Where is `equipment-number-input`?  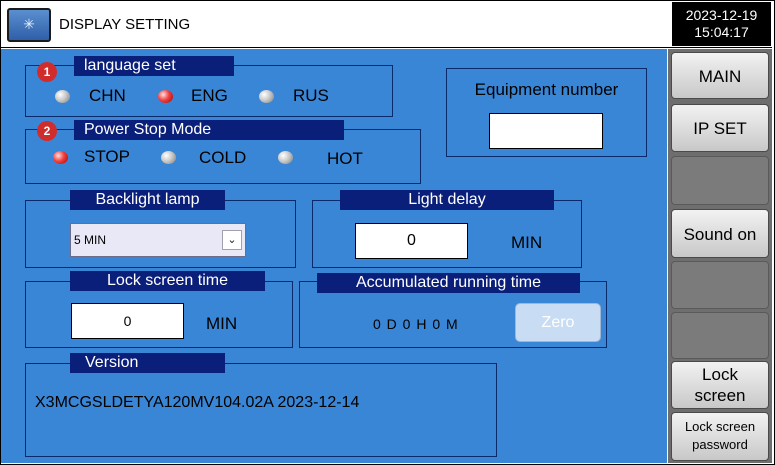 equipment-number-input is located at coordinates (546, 131).